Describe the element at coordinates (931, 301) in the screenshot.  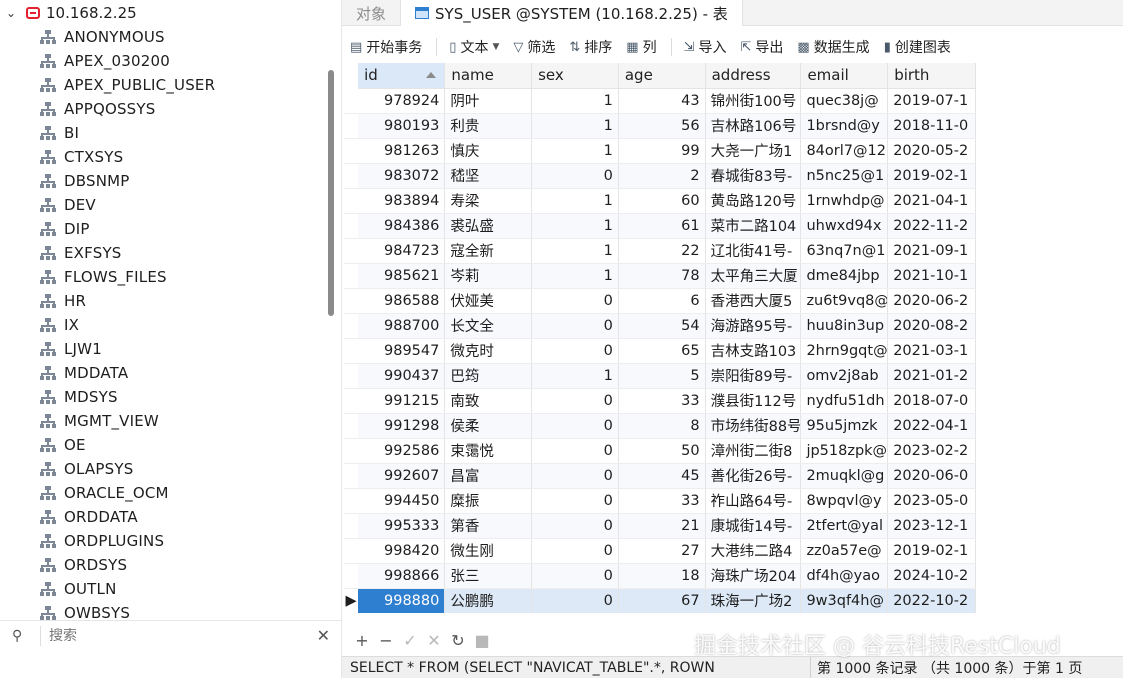
I see `cell-birth: 2020-06-2` at that location.